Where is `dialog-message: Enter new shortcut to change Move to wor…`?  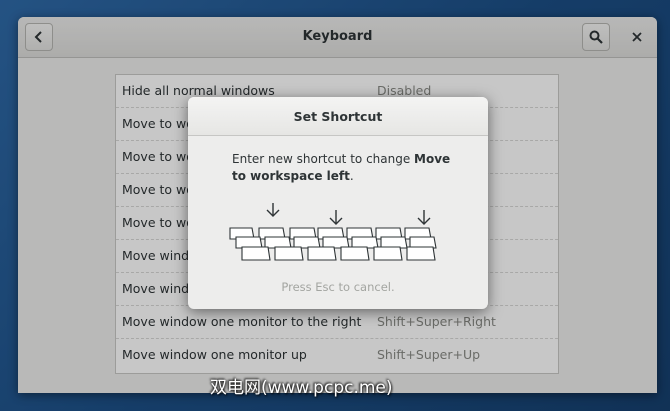 dialog-message: Enter new shortcut to change Move to wor… is located at coordinates (347, 168).